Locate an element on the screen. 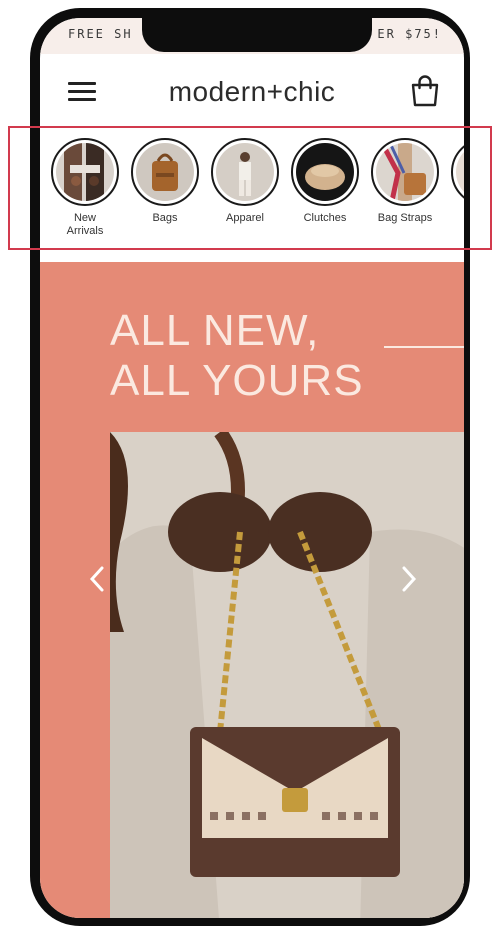  hero-title: ALL NEW, ALL YOURS is located at coordinates (237, 355).